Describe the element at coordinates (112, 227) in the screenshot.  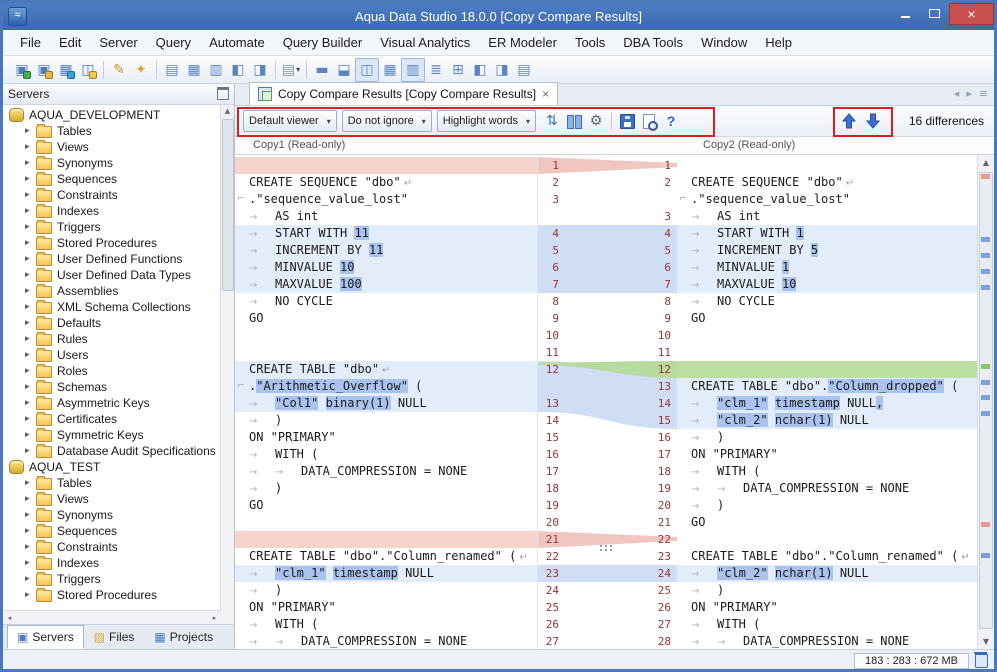
I see `tree-item-triggers: ▸ Triggers` at that location.